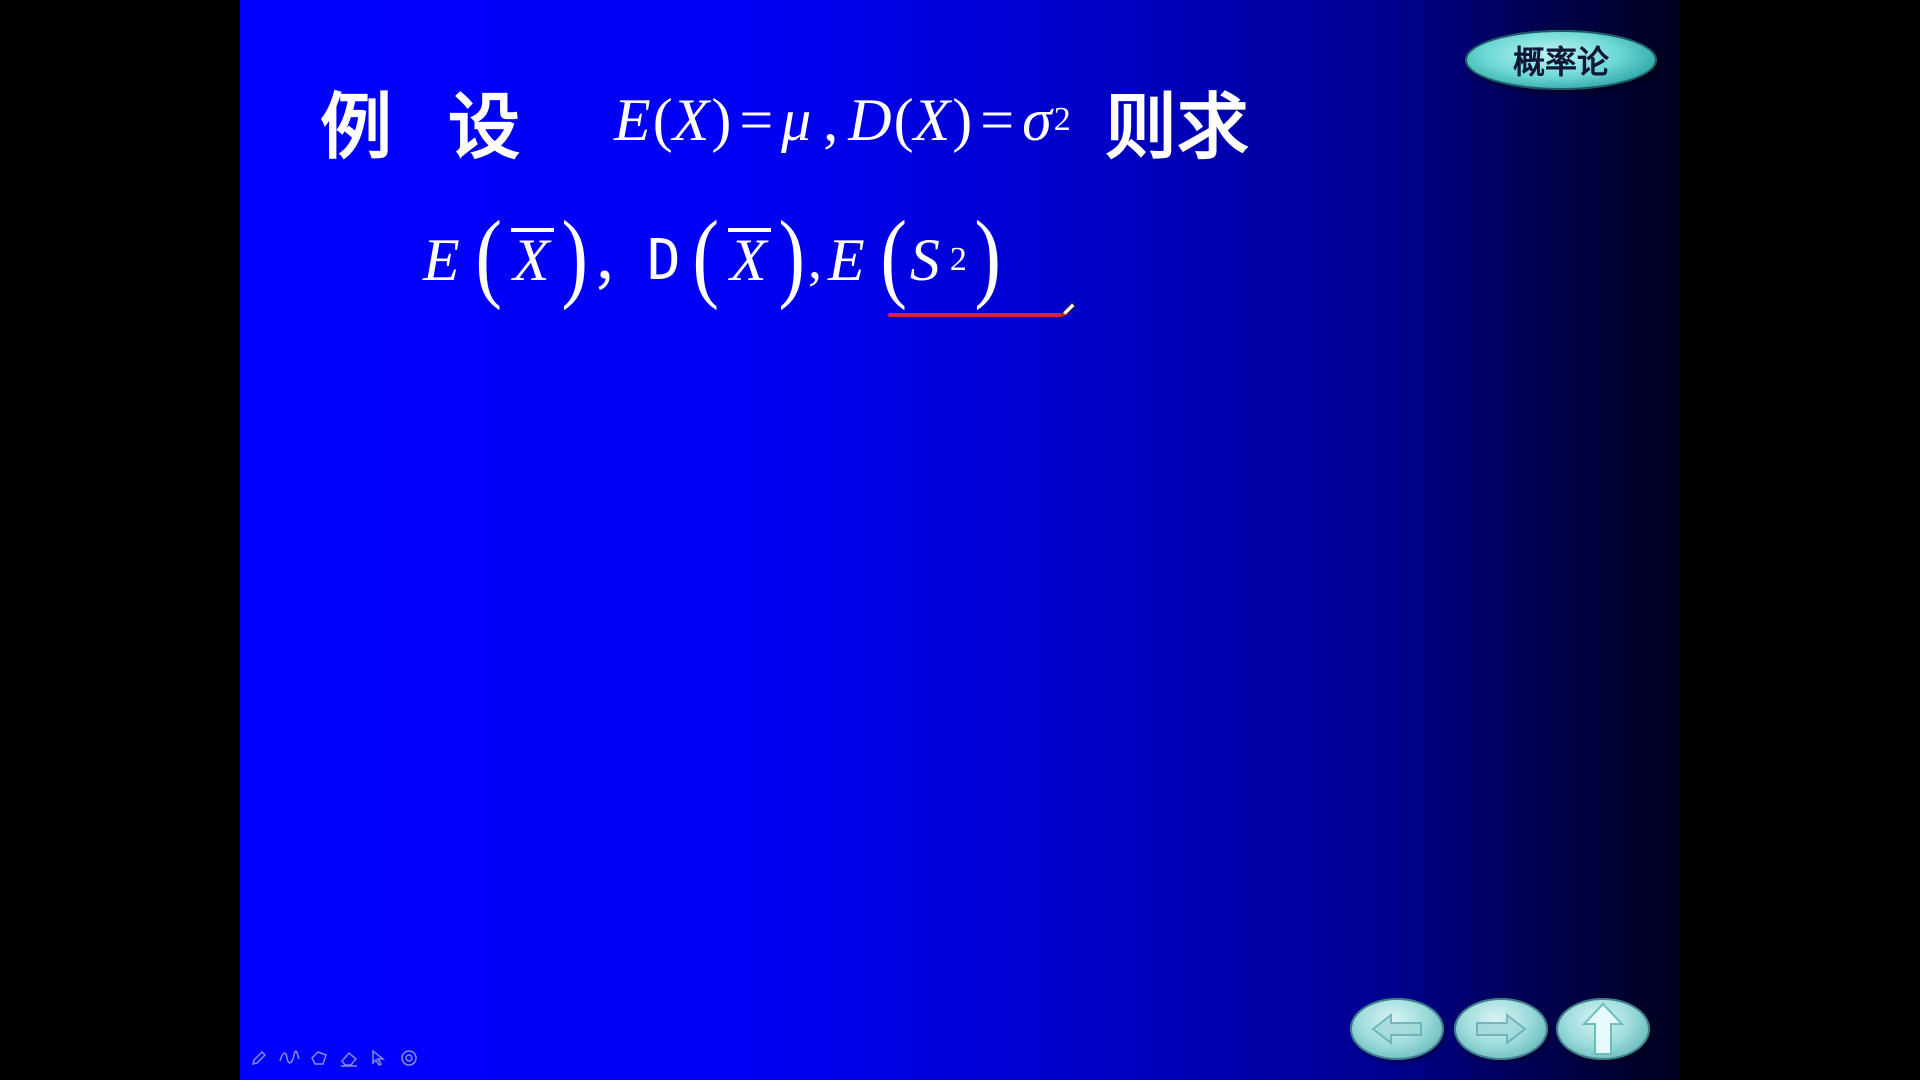  What do you see at coordinates (997, 119) in the screenshot?
I see `math-equals-2: =` at bounding box center [997, 119].